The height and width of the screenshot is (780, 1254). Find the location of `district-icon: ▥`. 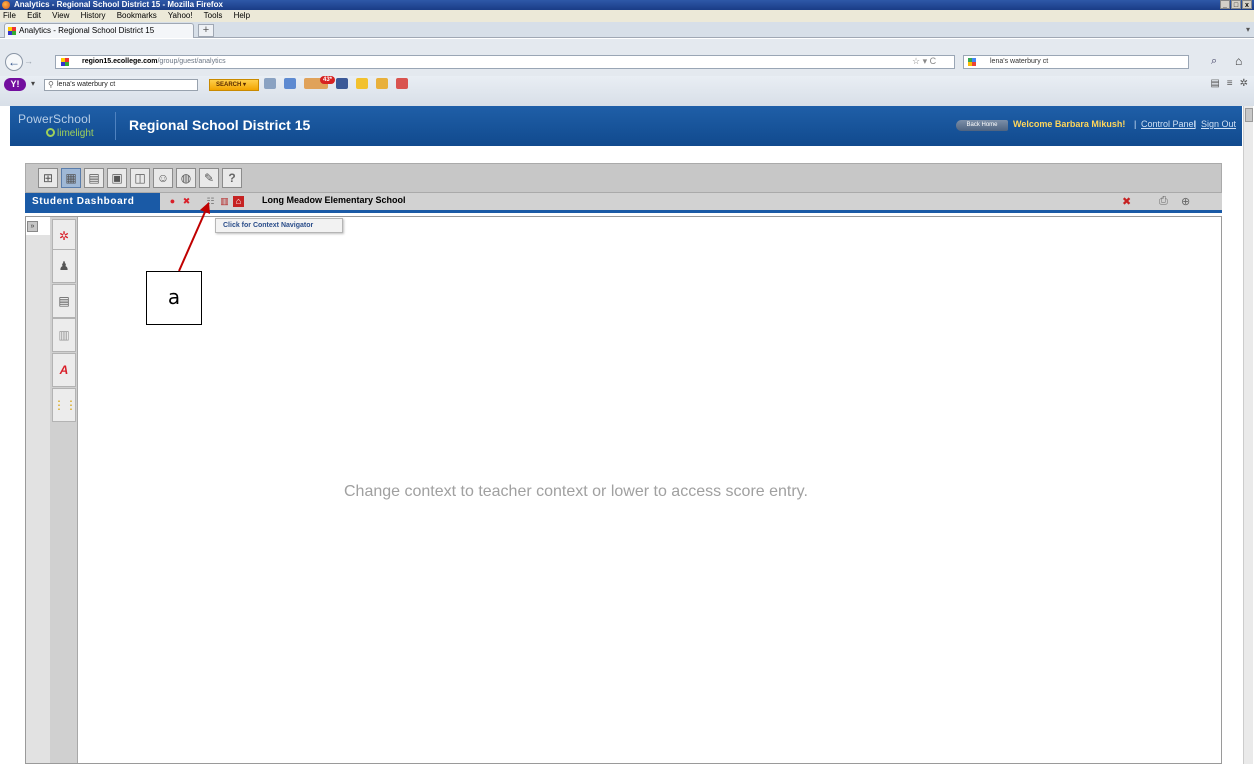

district-icon: ▥ is located at coordinates (224, 201).